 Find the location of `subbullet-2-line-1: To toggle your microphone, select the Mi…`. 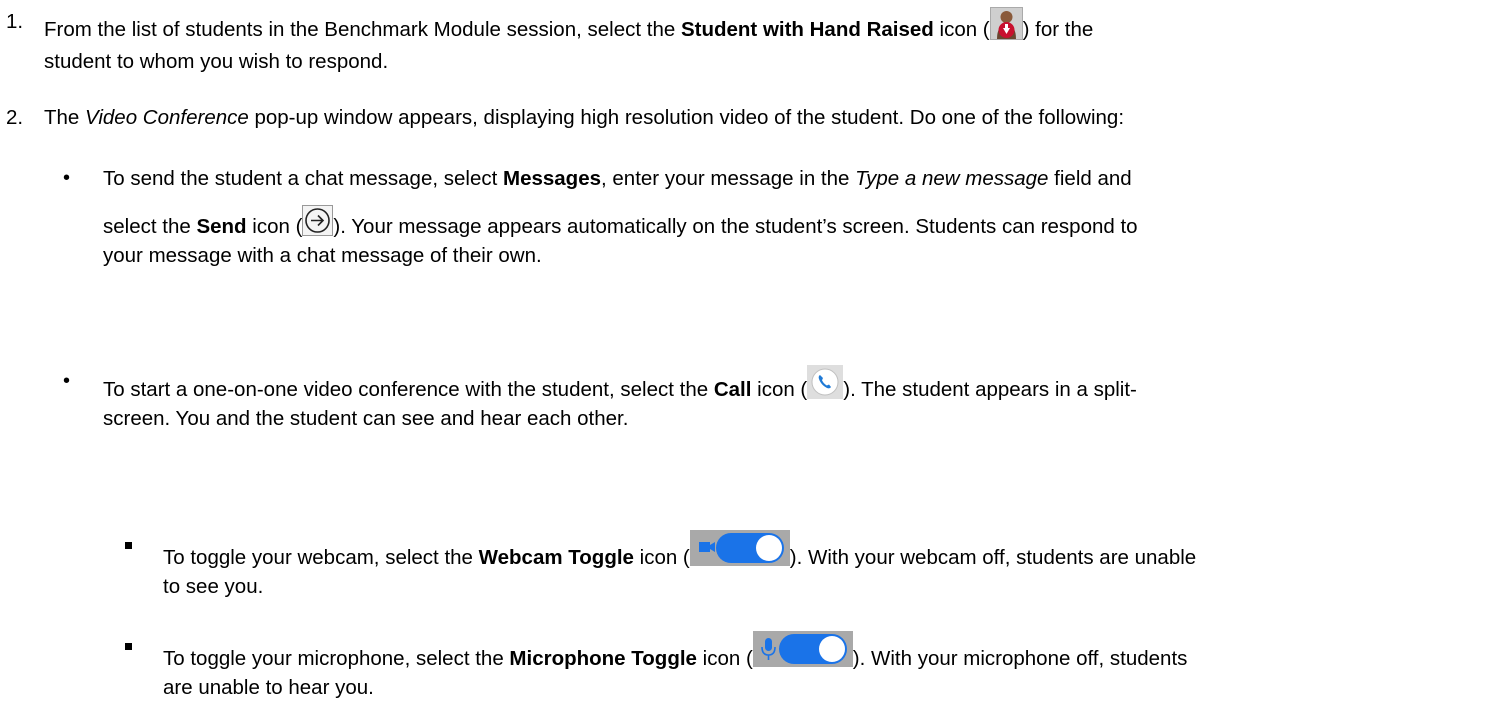

subbullet-2-line-1: To toggle your microphone, select the Mi… is located at coordinates (823, 652).